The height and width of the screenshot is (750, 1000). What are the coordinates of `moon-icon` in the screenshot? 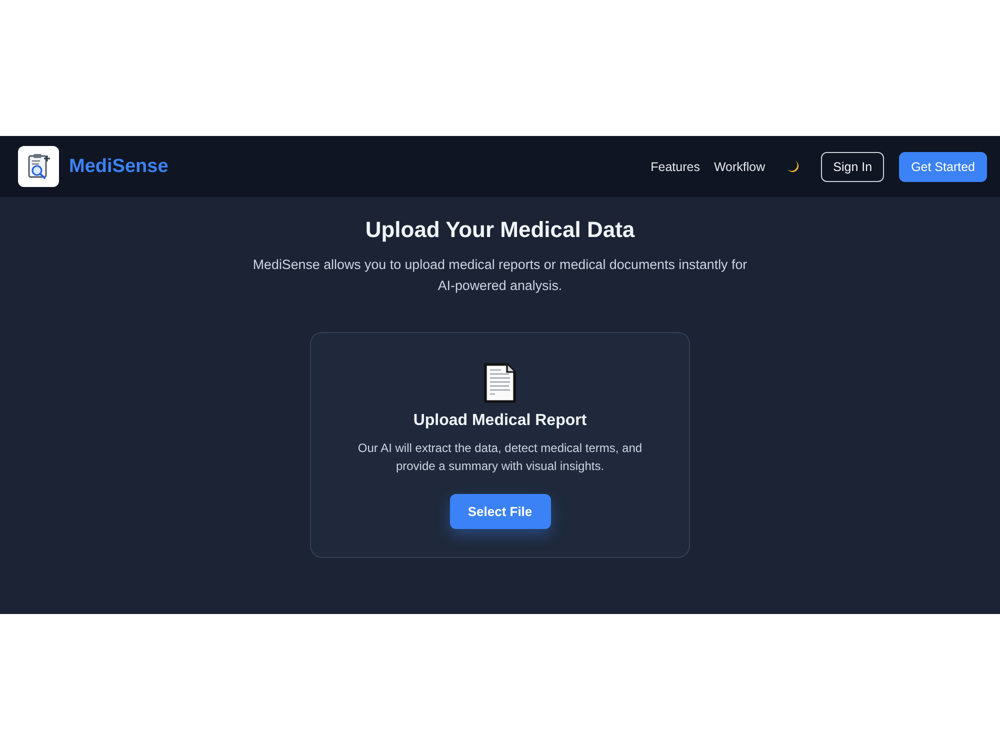 It's located at (793, 166).